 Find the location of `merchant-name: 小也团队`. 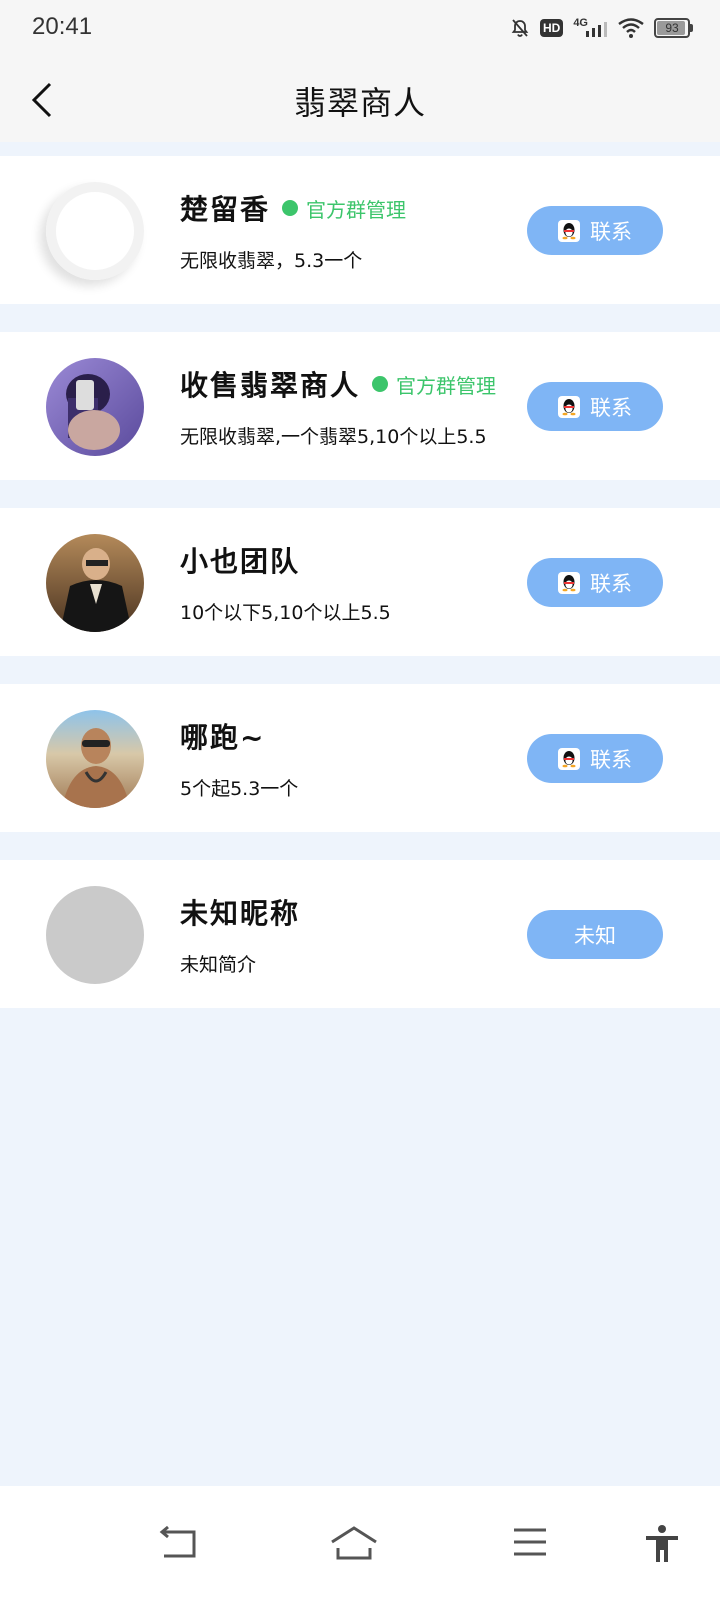

merchant-name: 小也团队 is located at coordinates (240, 561).